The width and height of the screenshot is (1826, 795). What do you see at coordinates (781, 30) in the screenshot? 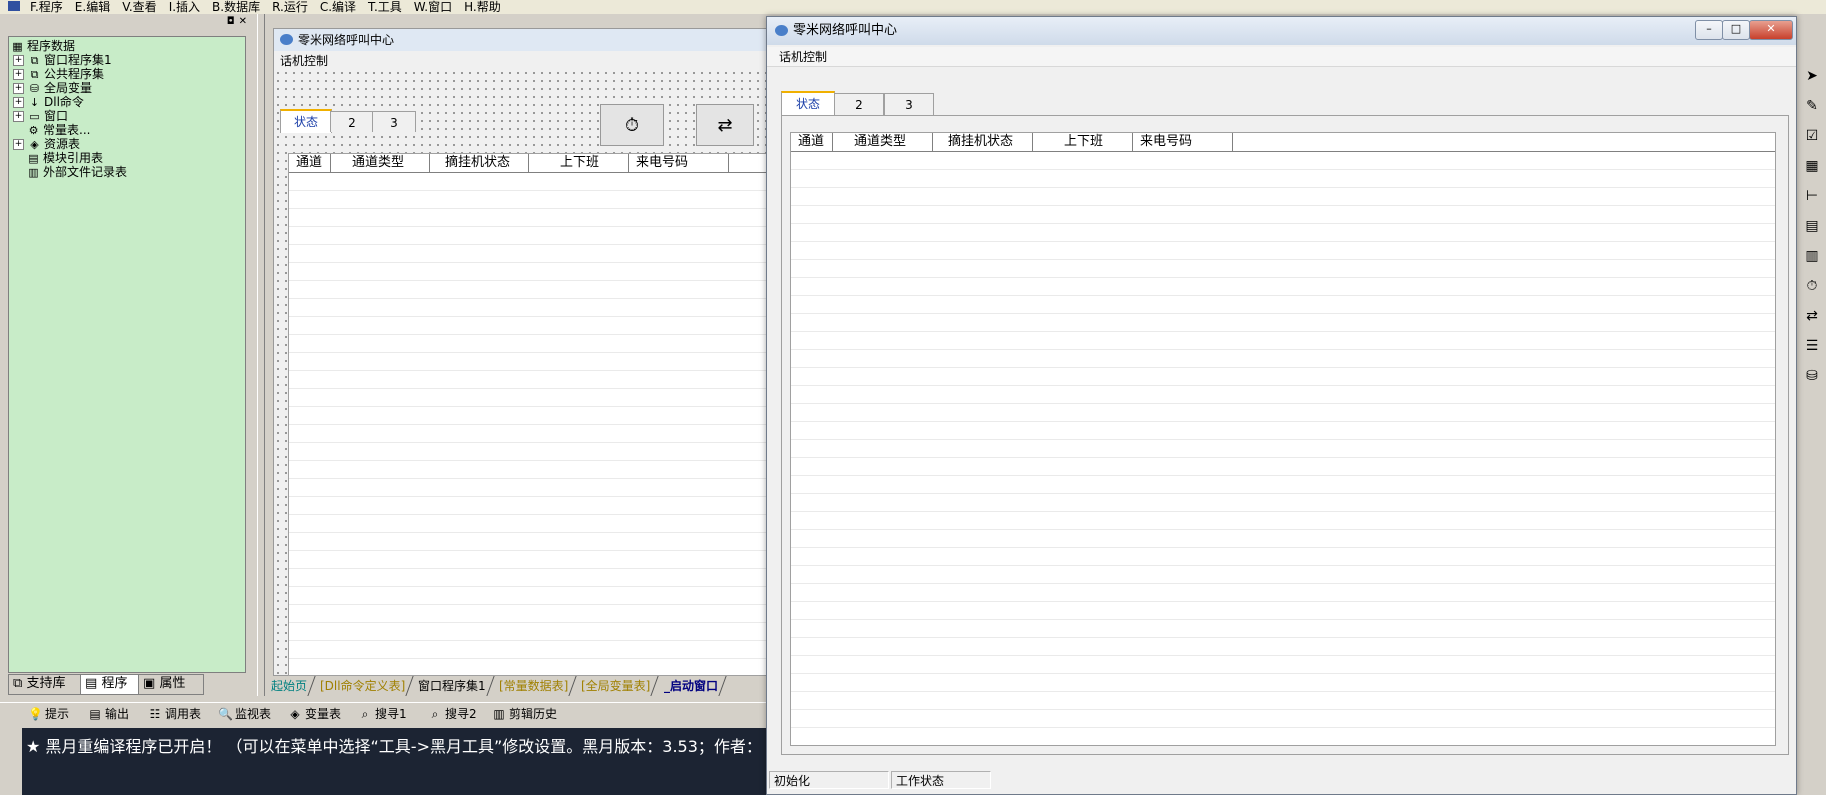
I see `phone-app-icon` at bounding box center [781, 30].